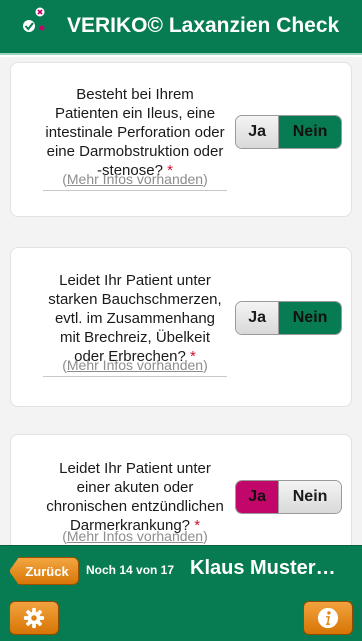 This screenshot has width=362, height=641. What do you see at coordinates (181, 618) in the screenshot?
I see `footer-toolbar` at bounding box center [181, 618].